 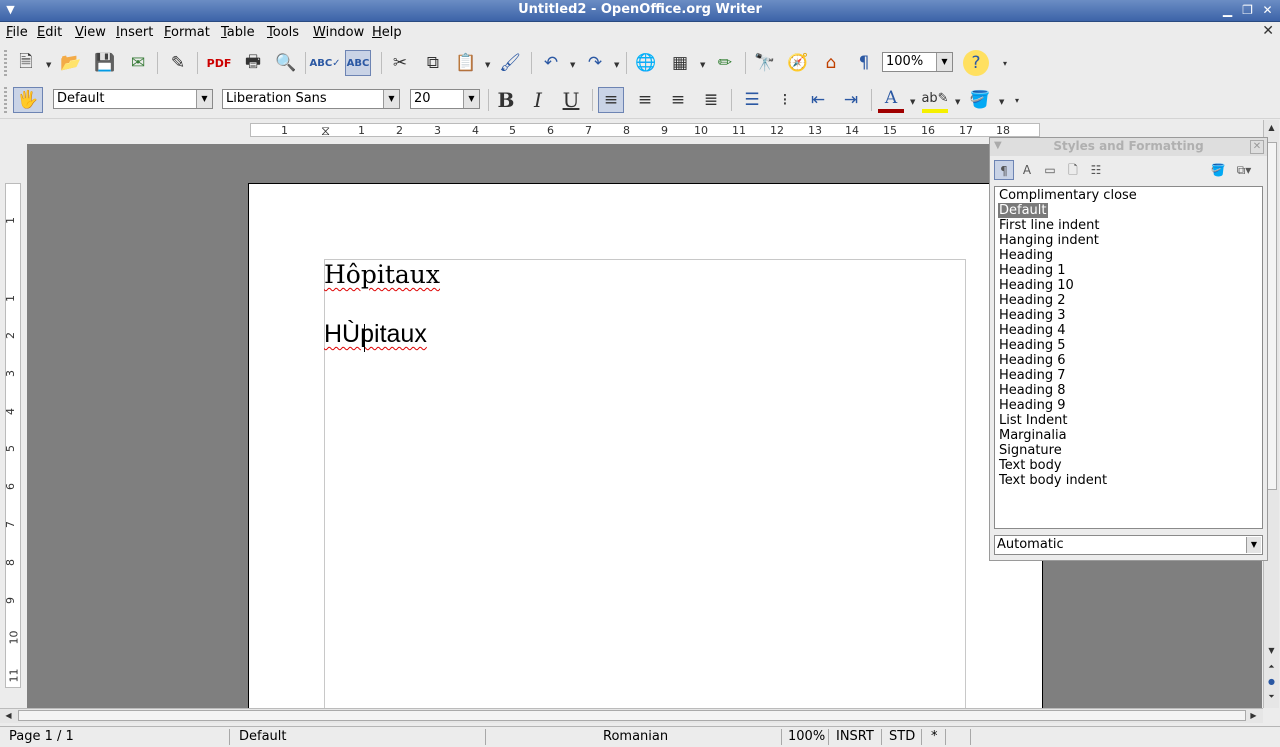 I want to click on toolbar-grip, so click(x=5, y=63).